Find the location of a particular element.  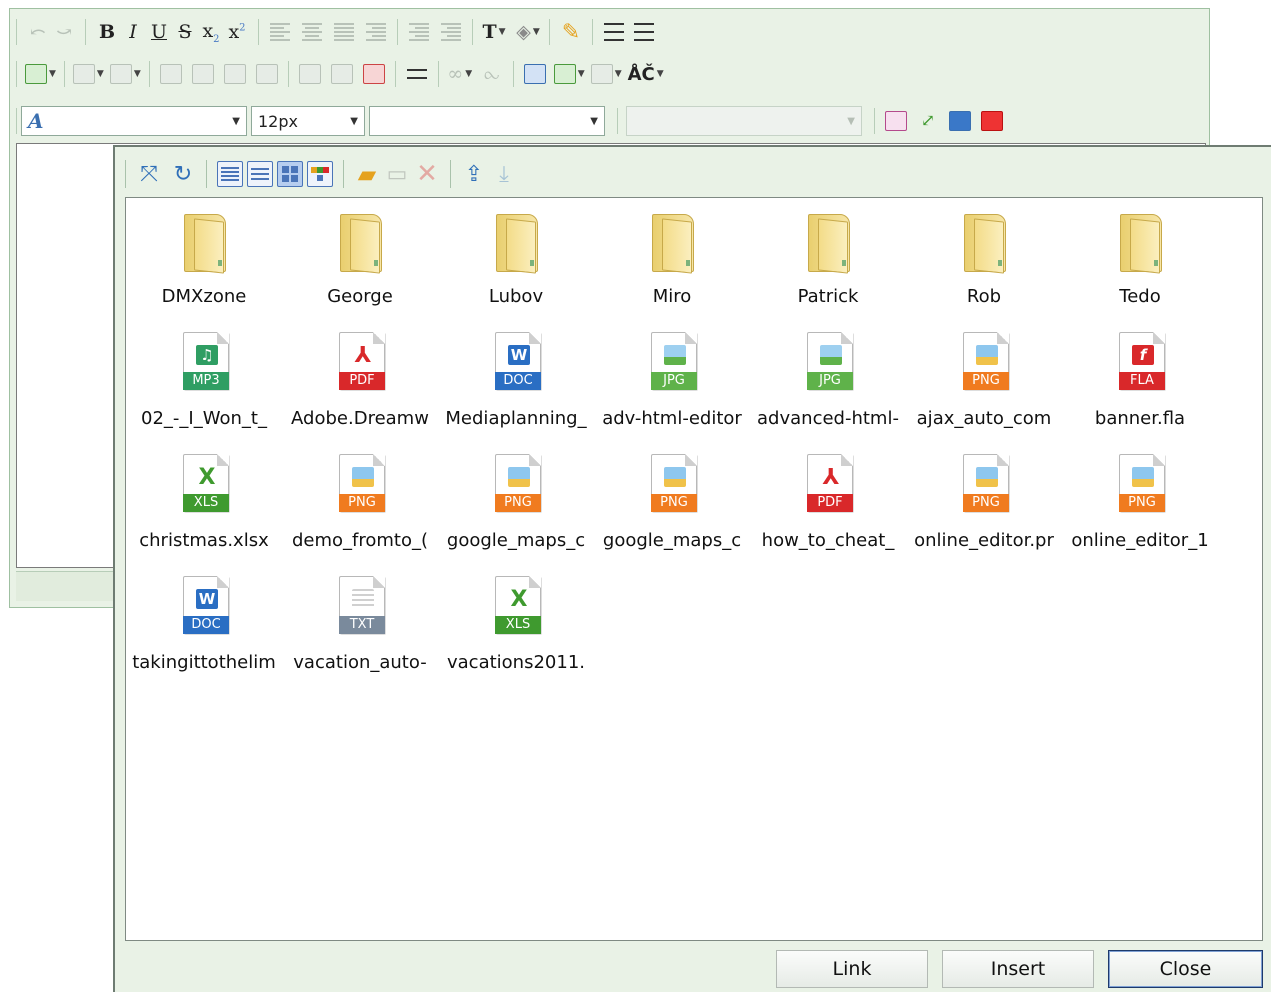

view-thumbnails-button is located at coordinates (290, 174).